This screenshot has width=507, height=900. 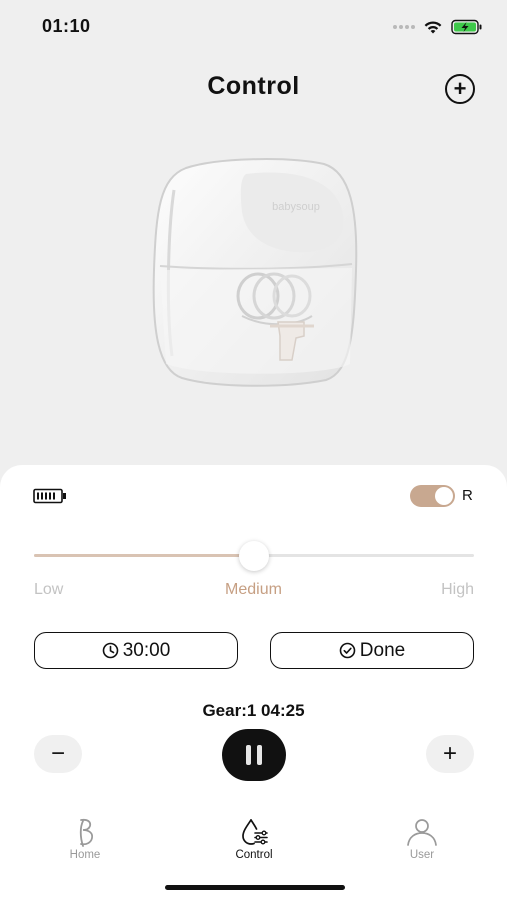 What do you see at coordinates (49, 496) in the screenshot?
I see `battery-icon` at bounding box center [49, 496].